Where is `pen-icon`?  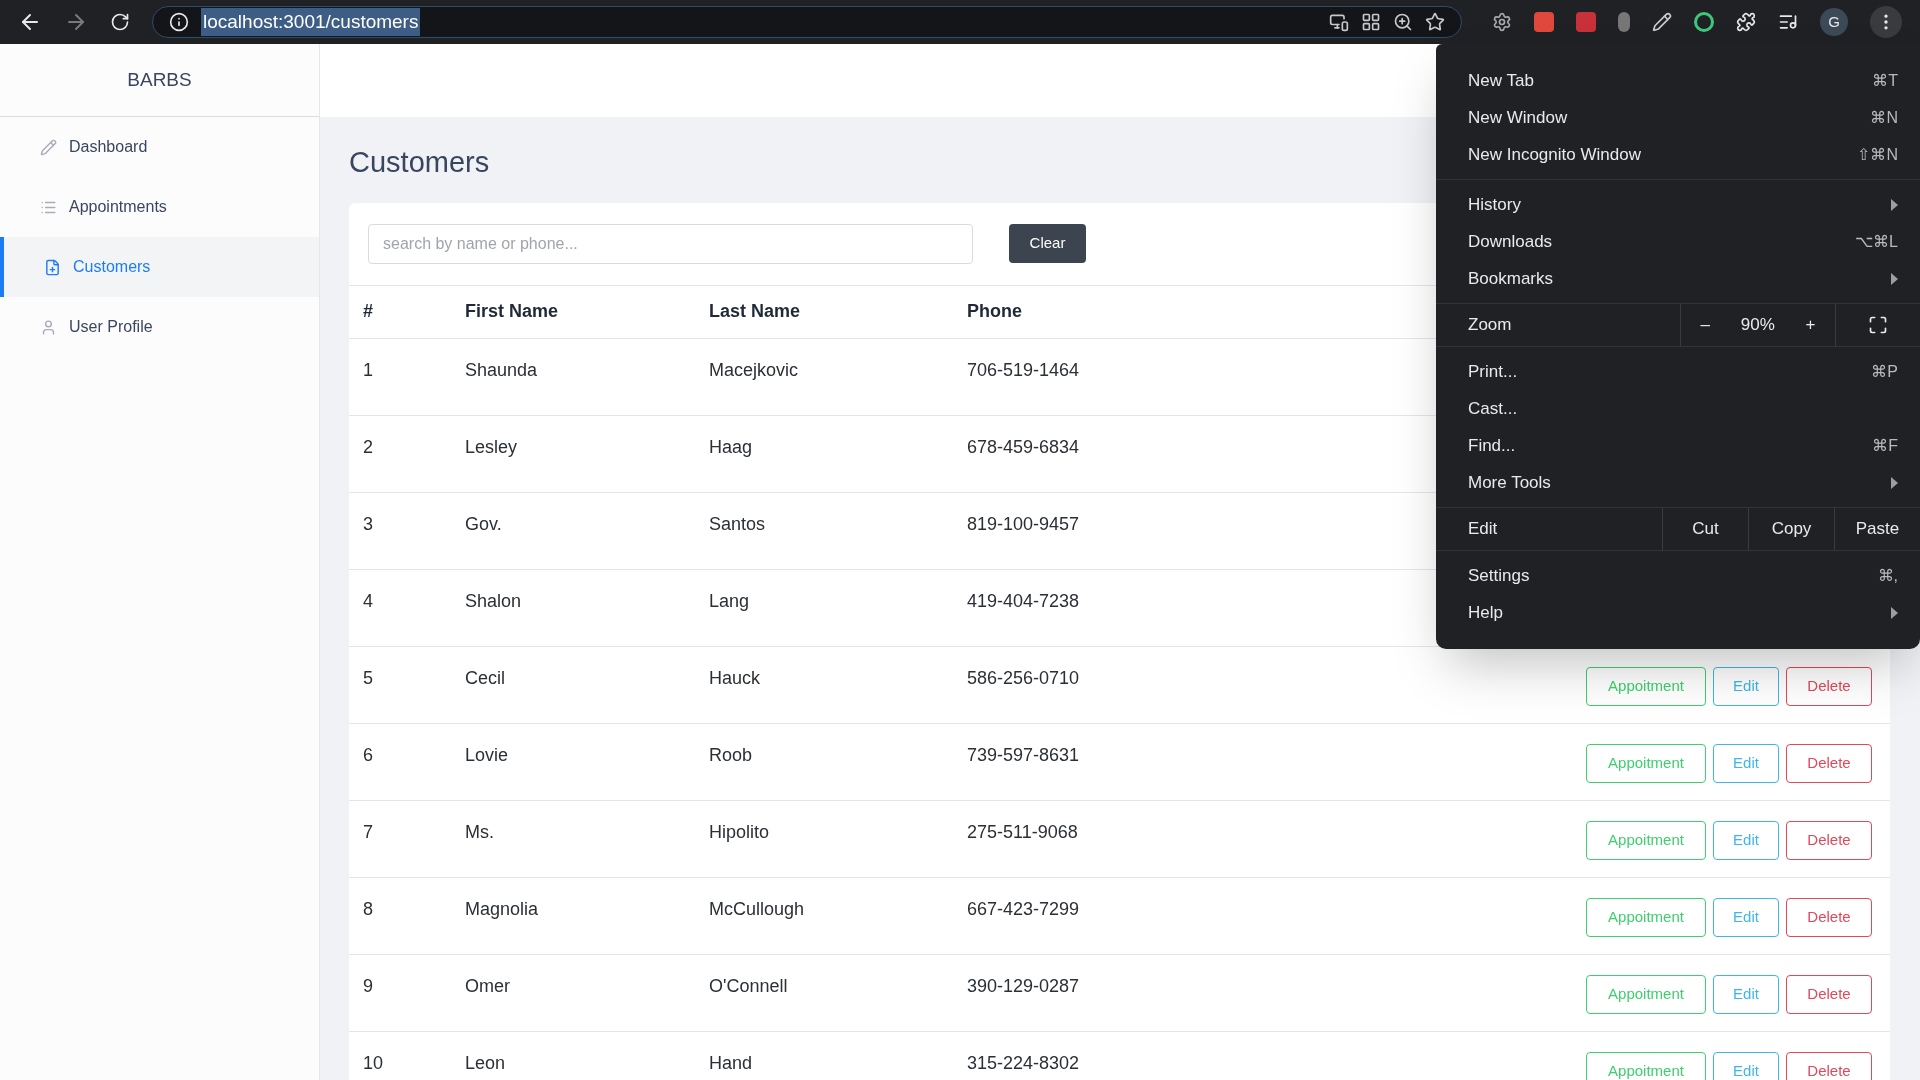 pen-icon is located at coordinates (1662, 22).